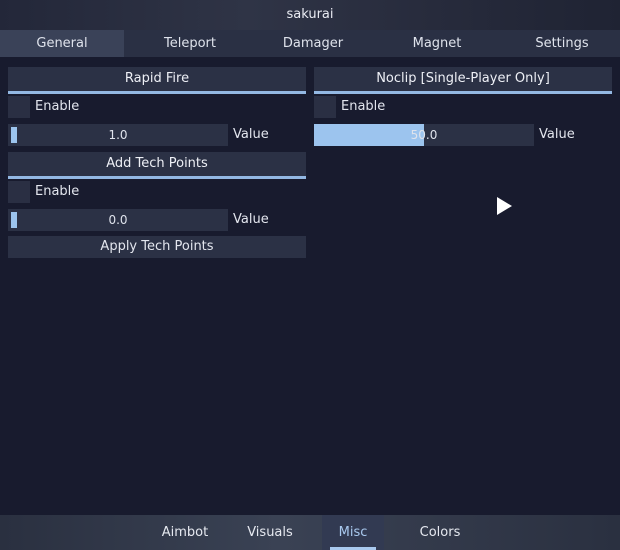 This screenshot has width=620, height=550. I want to click on apply-tech-points-button: Apply Tech Points, so click(157, 247).